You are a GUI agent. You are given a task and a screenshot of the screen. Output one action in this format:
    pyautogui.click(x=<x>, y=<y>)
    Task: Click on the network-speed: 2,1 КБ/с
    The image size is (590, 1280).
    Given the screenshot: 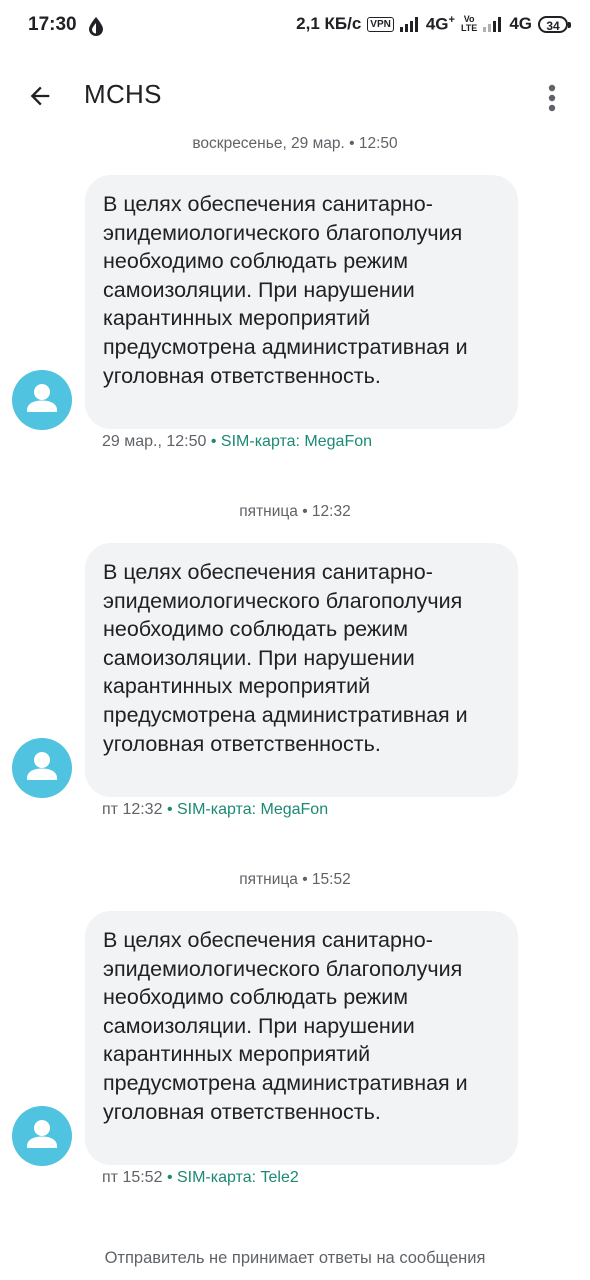 What is the action you would take?
    pyautogui.click(x=329, y=24)
    